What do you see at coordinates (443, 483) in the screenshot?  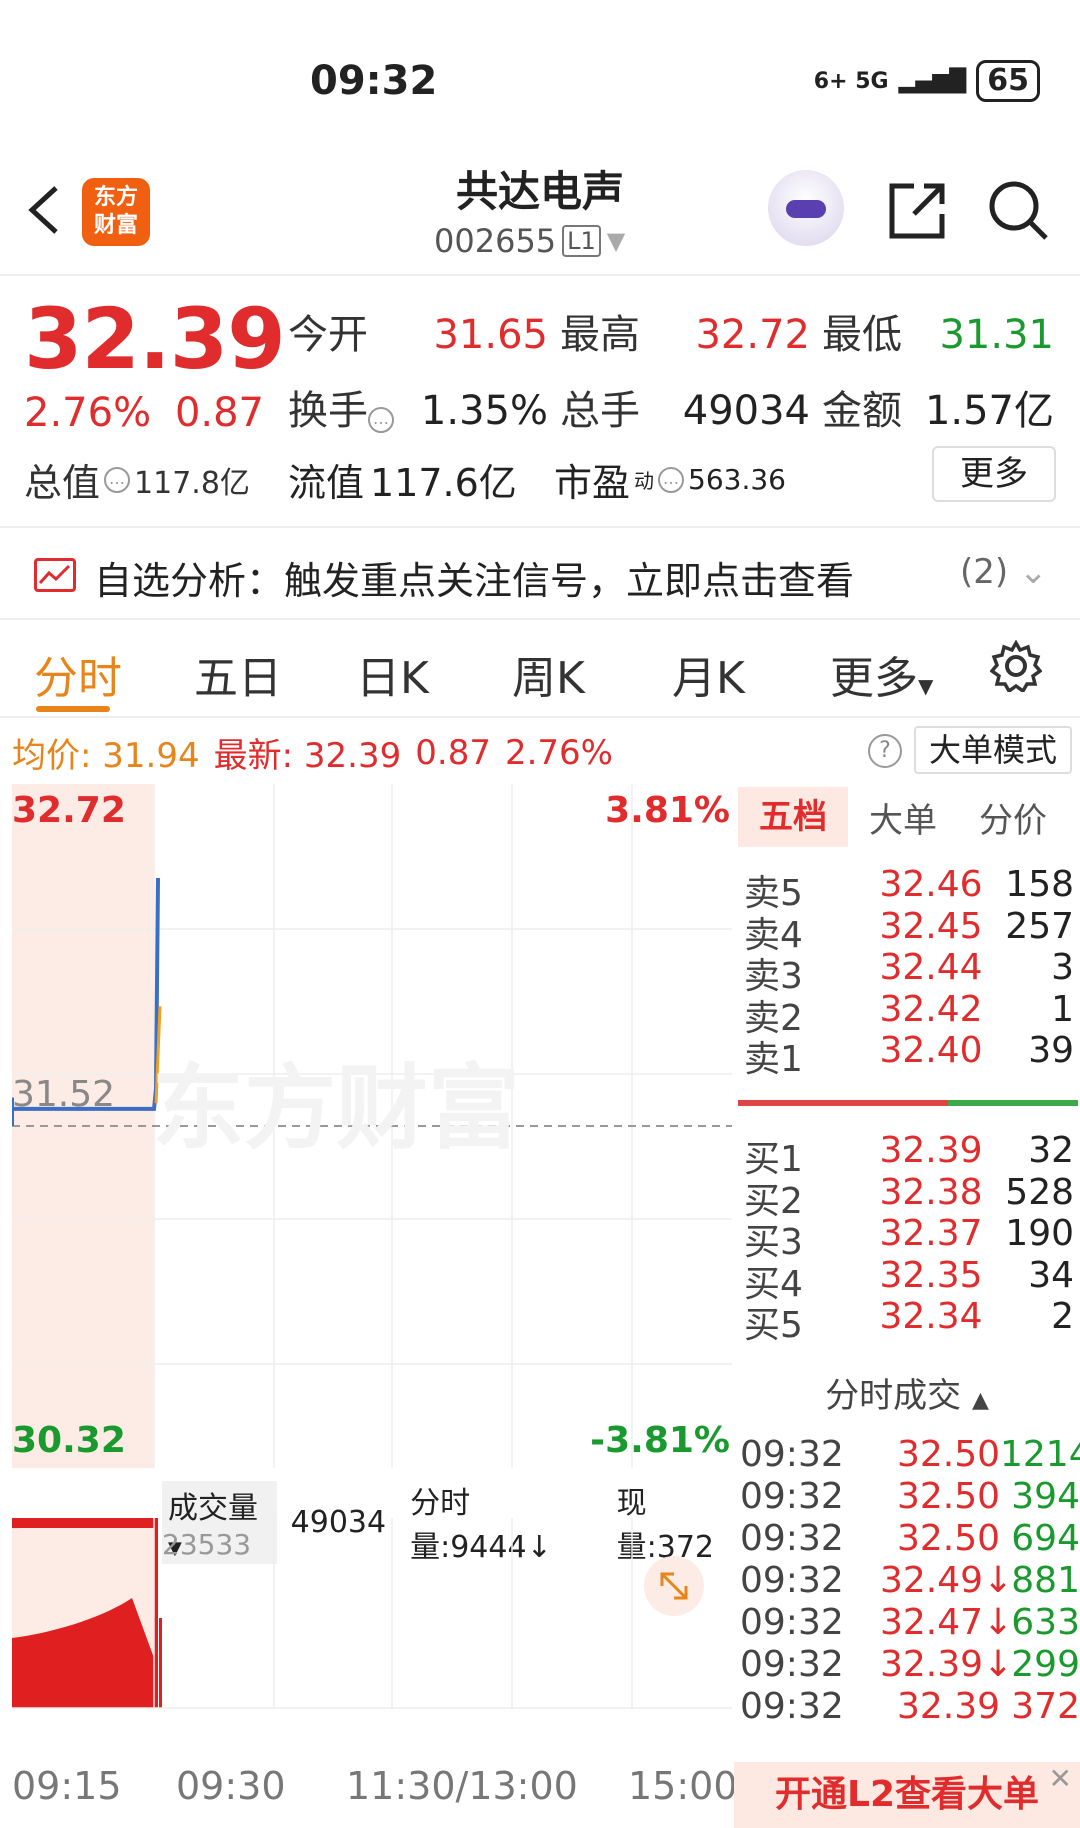 I see `float-cap-value: 117.6亿` at bounding box center [443, 483].